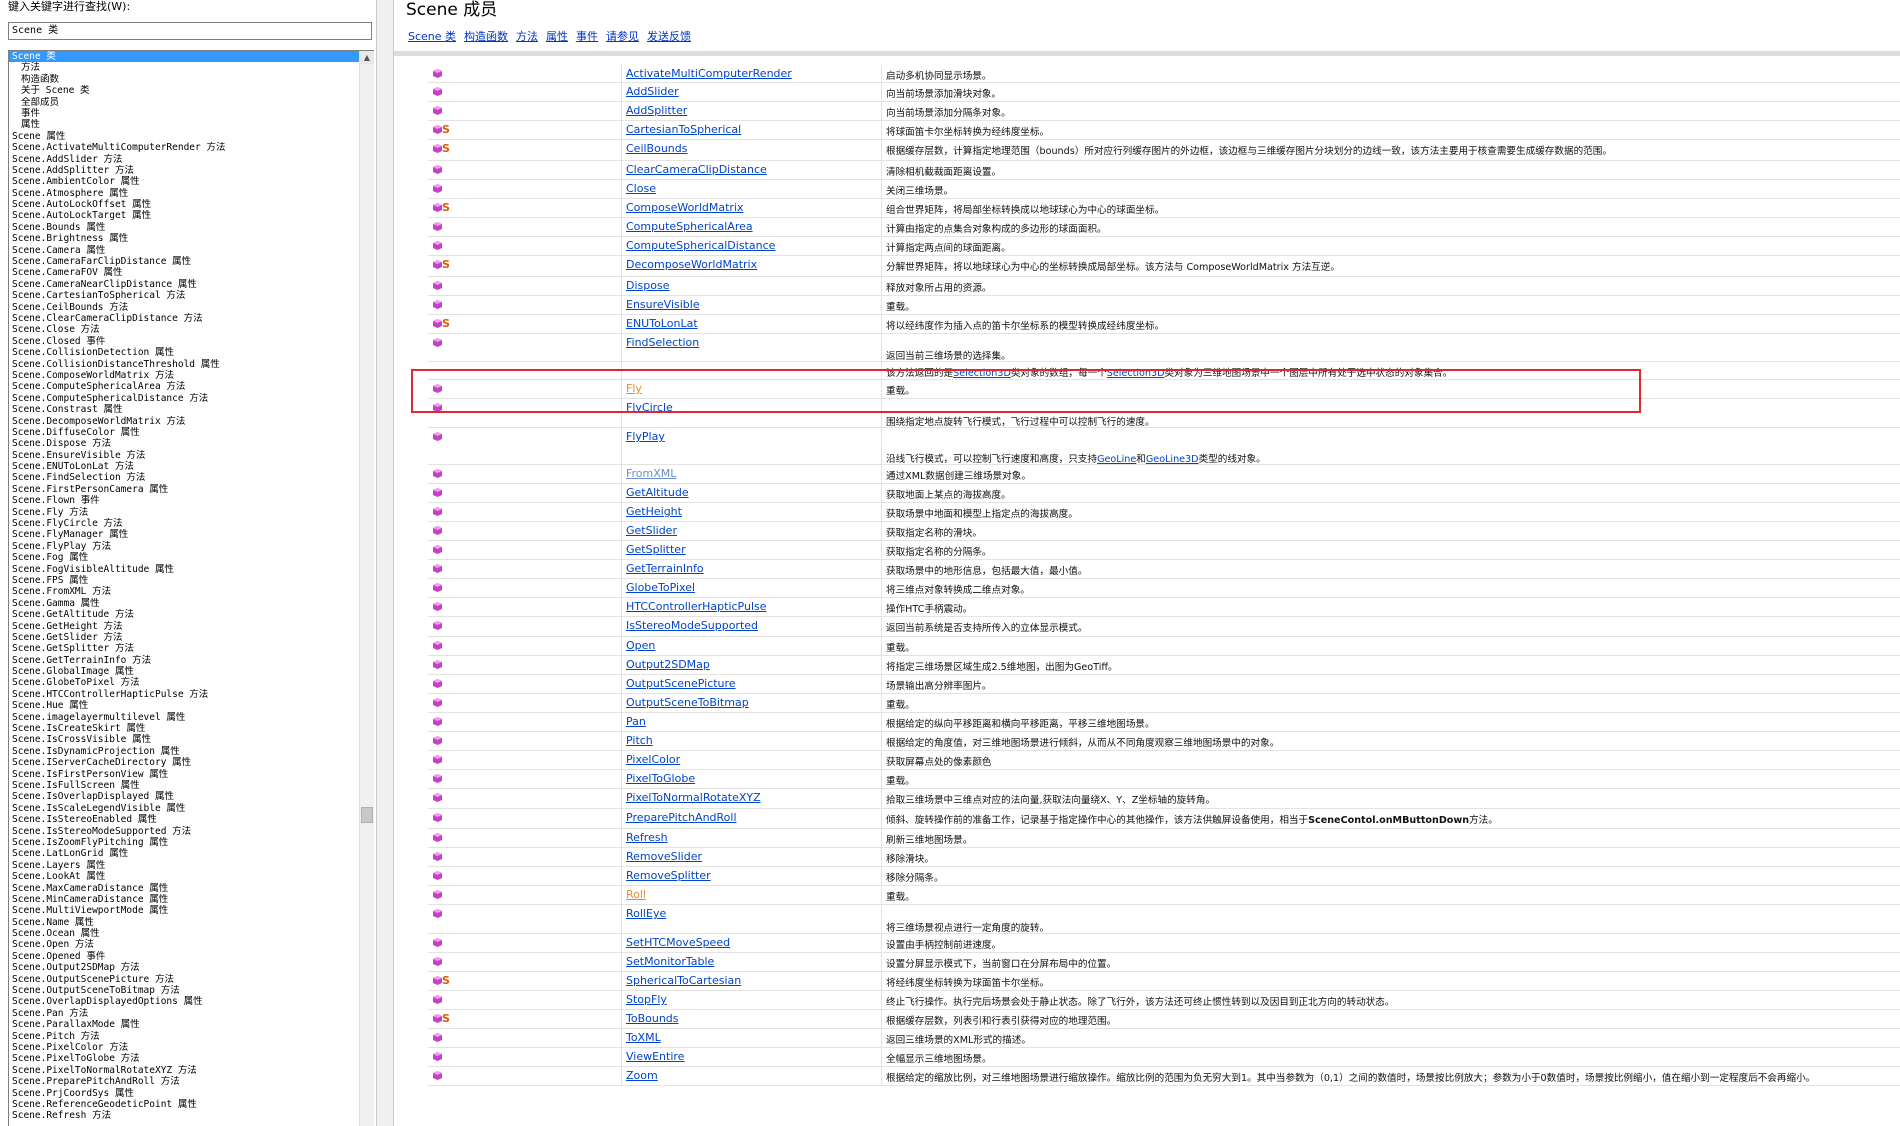 The image size is (1900, 1126). What do you see at coordinates (185, 831) in the screenshot?
I see `index-item: Scene.IsStereoModeSupported 方法` at bounding box center [185, 831].